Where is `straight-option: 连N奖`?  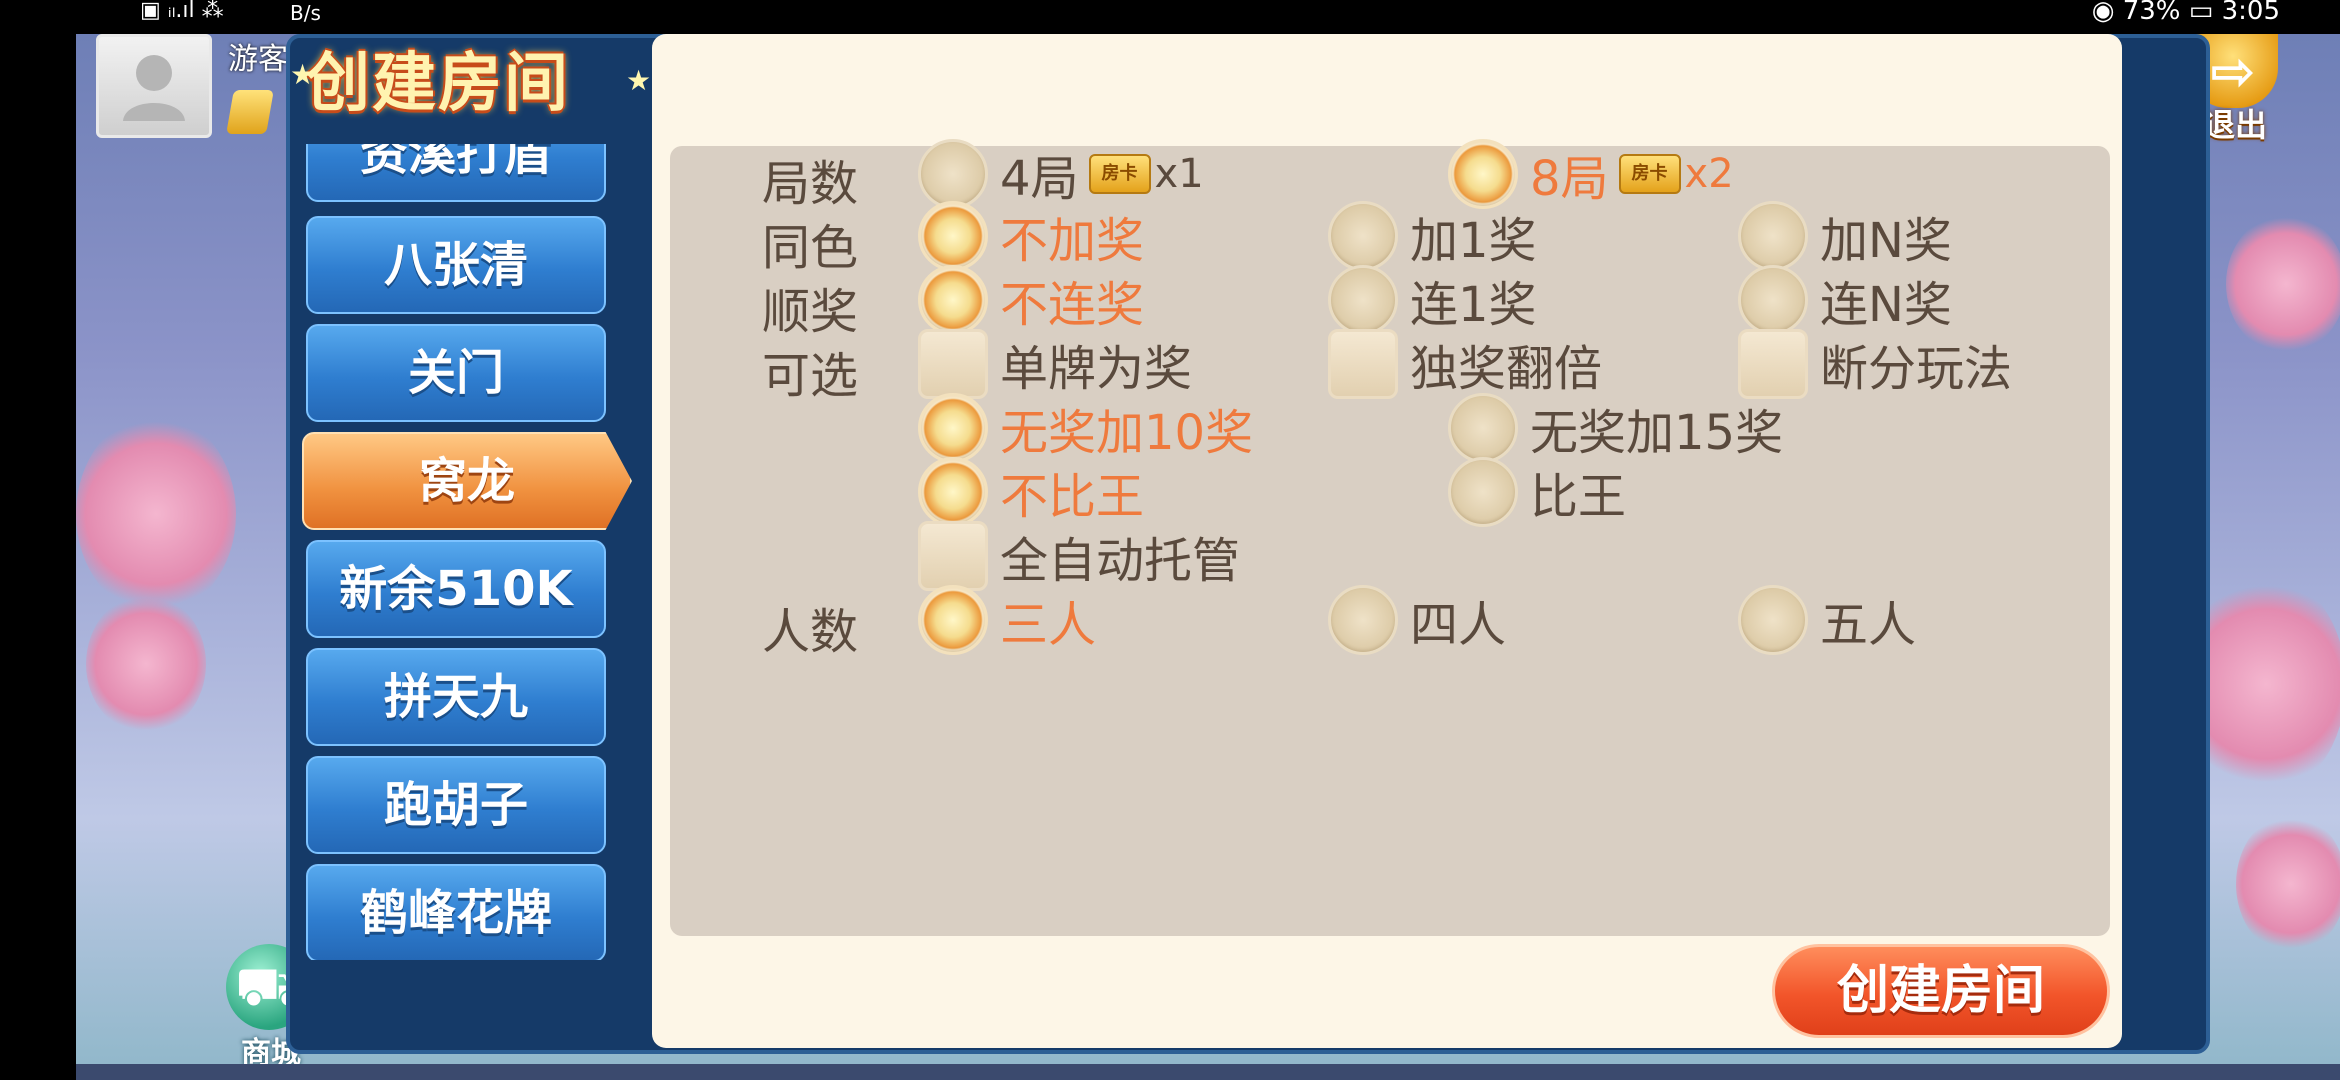
straight-option: 连N奖 is located at coordinates (1845, 300).